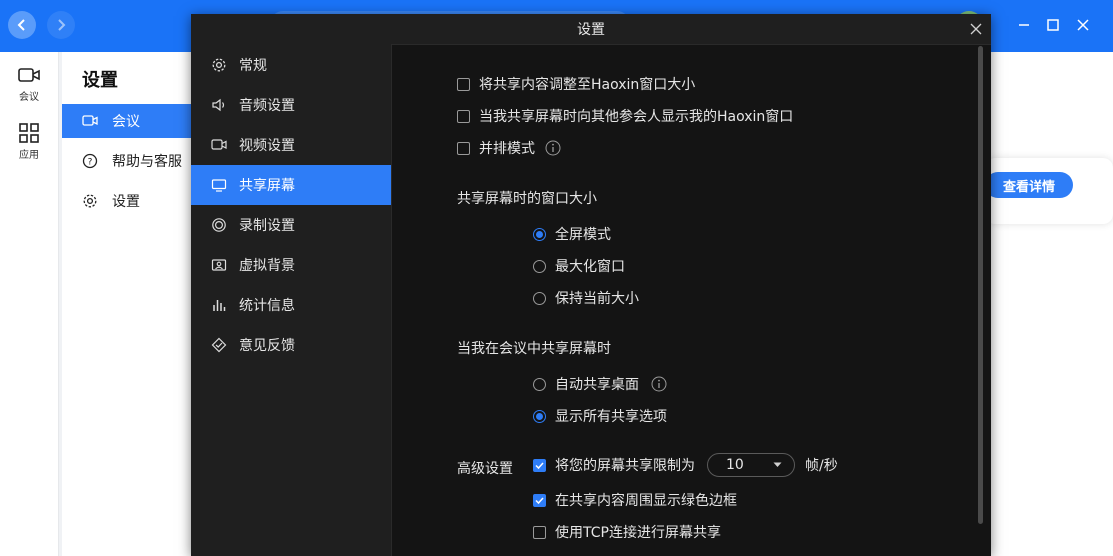  Describe the element at coordinates (219, 225) in the screenshot. I see `record-icon` at that location.